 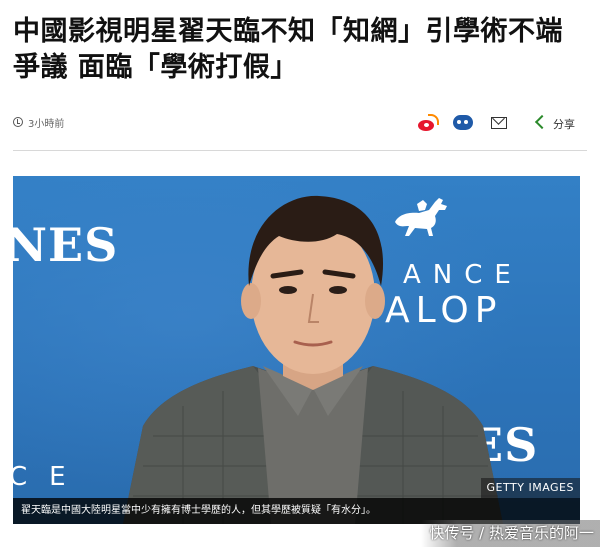 I want to click on article-meta: 3小時前 分享, so click(x=300, y=124).